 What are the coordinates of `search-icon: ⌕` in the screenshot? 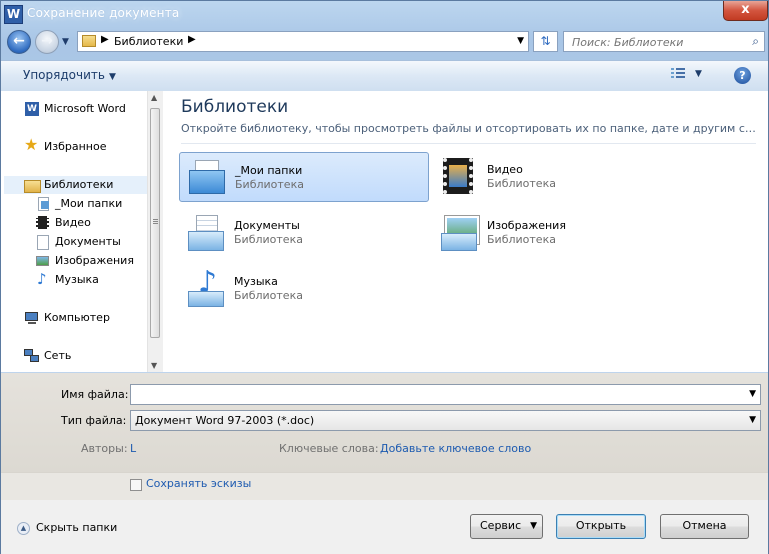 It's located at (755, 41).